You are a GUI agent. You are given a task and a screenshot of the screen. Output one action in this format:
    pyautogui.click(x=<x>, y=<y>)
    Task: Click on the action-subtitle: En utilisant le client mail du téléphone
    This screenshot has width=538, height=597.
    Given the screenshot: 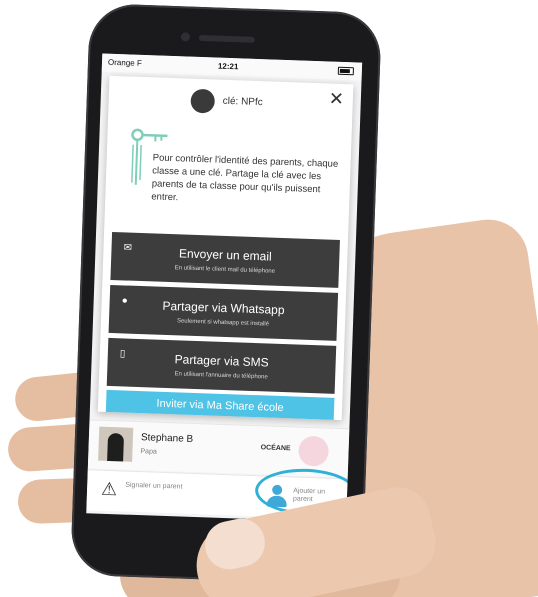 What is the action you would take?
    pyautogui.click(x=225, y=270)
    